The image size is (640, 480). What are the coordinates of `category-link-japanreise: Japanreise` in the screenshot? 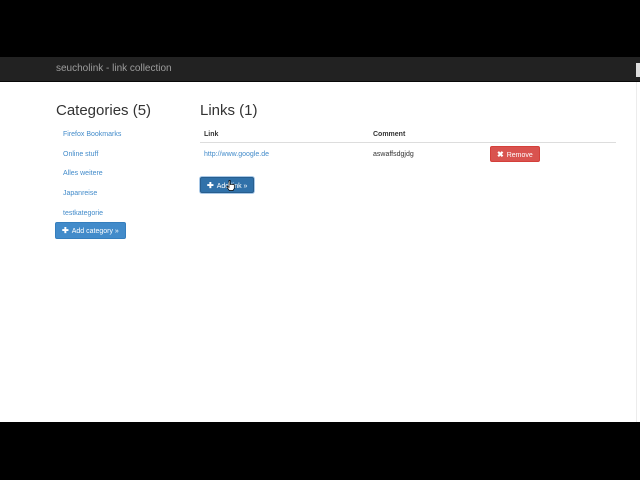 It's located at (76, 193).